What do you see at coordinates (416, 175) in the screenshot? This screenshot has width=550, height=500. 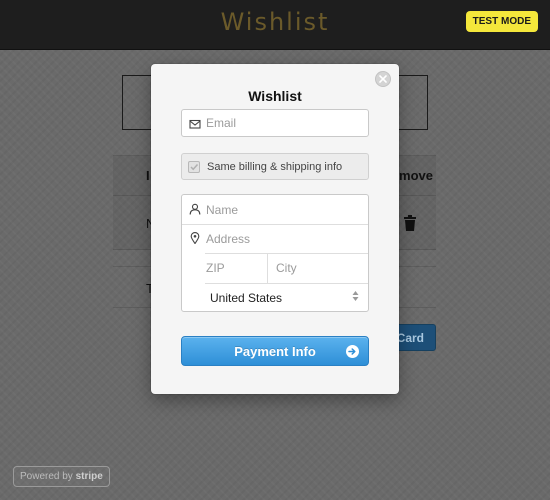 I see `table-header-remove: move` at bounding box center [416, 175].